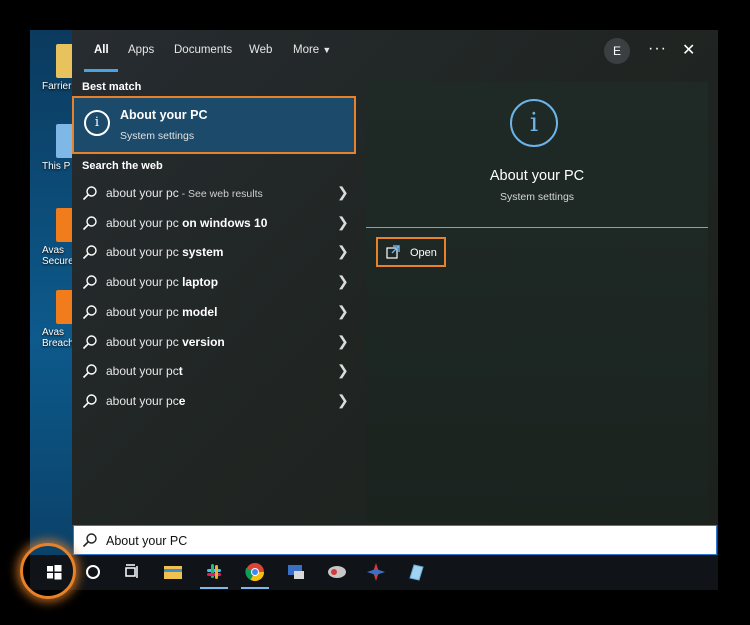 The image size is (750, 625). I want to click on detail-divider, so click(537, 227).